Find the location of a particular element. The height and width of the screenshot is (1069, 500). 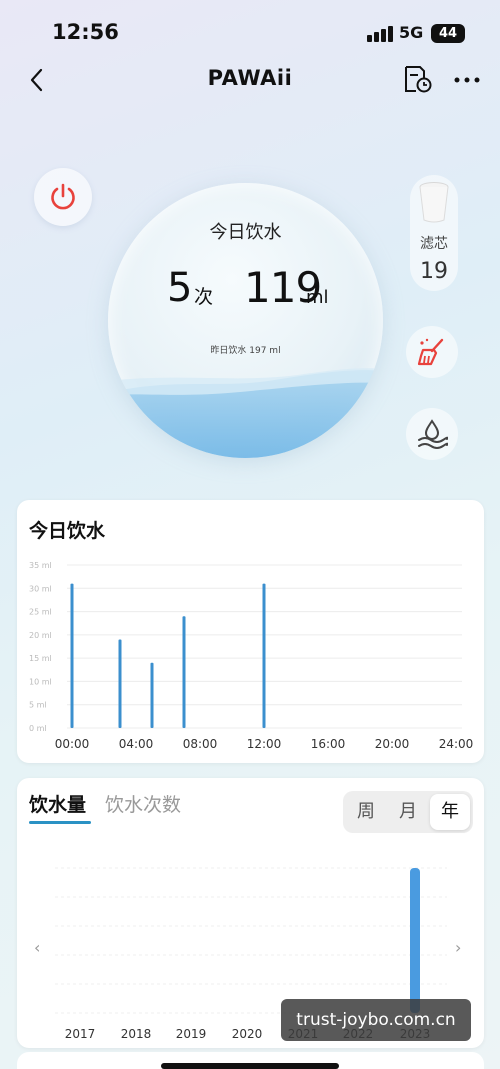

chevron-right-icon: › is located at coordinates (458, 947).